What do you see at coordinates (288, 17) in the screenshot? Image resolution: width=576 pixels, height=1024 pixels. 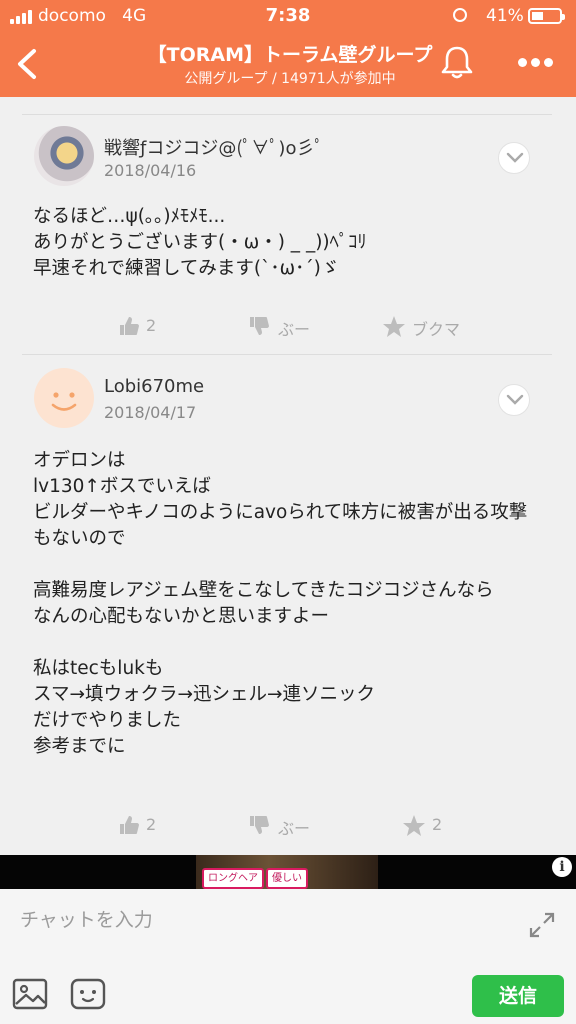 I see `status-bar: docomo 4G 7:38 41%` at bounding box center [288, 17].